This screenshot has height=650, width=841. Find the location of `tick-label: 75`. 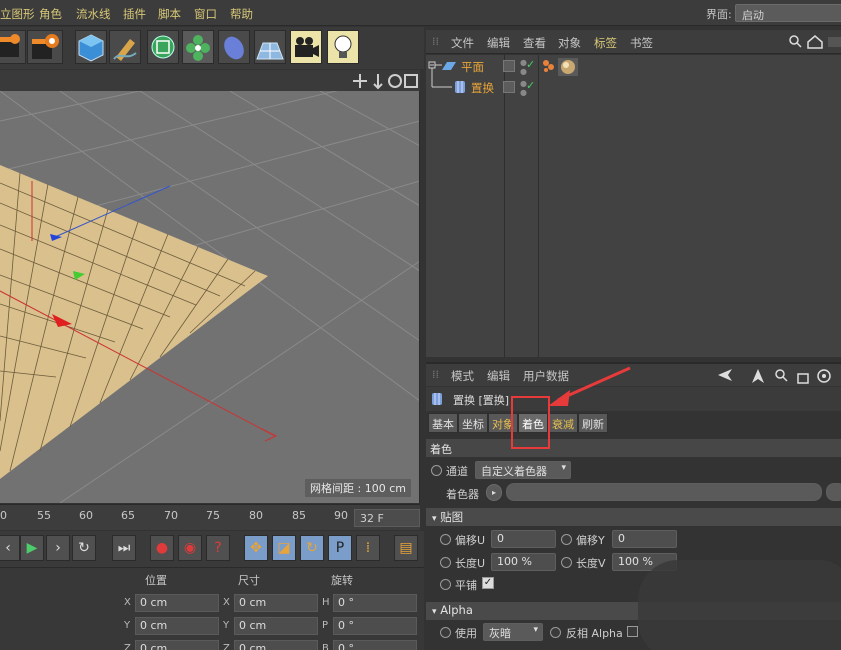

tick-label: 75 is located at coordinates (213, 515).